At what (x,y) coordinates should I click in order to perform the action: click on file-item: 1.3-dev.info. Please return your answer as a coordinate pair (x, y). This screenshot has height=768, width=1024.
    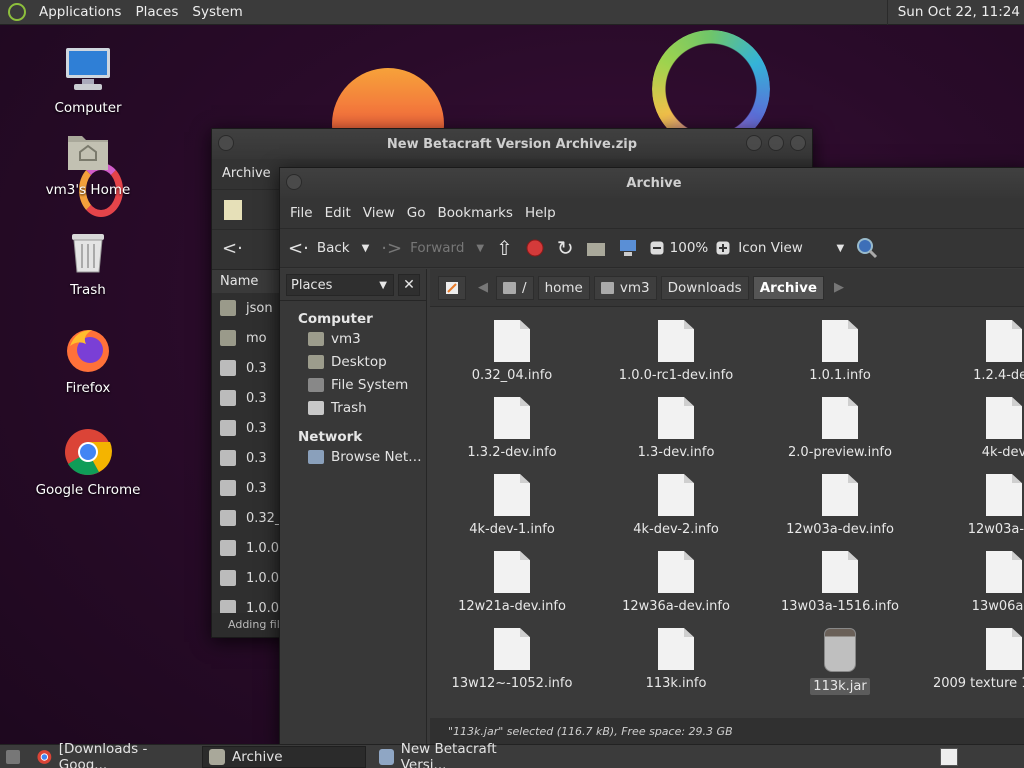
    Looking at the image, I should click on (676, 428).